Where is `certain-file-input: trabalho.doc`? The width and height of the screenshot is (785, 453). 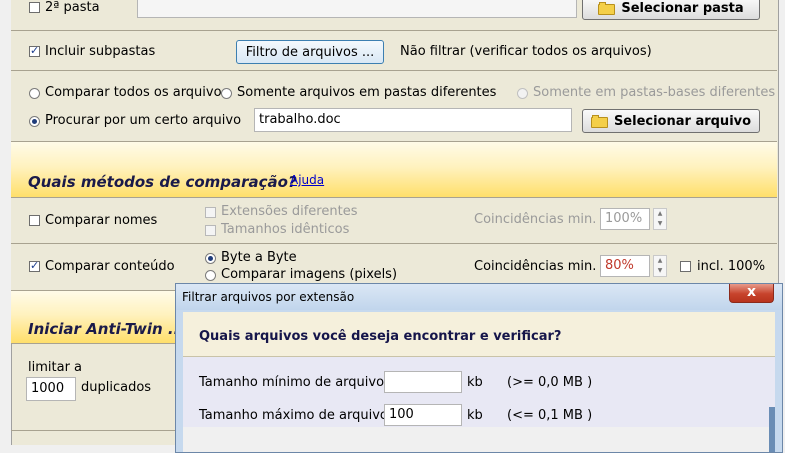
certain-file-input: trabalho.doc is located at coordinates (413, 120).